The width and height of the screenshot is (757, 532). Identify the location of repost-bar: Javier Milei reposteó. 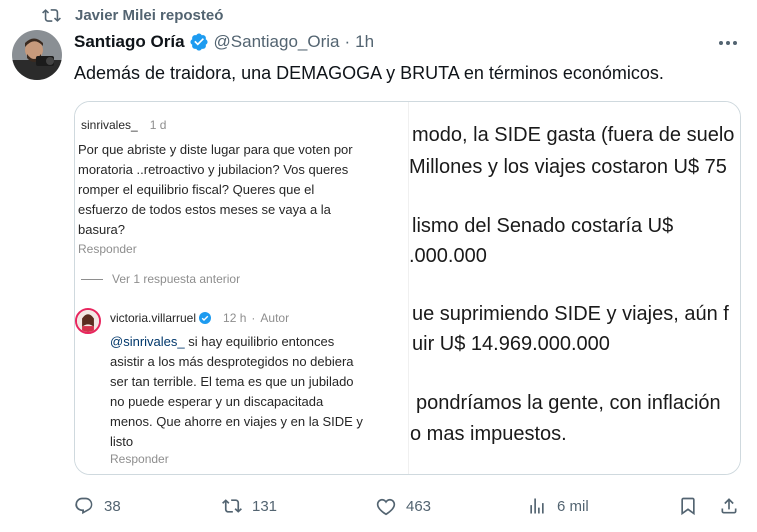
(132, 15).